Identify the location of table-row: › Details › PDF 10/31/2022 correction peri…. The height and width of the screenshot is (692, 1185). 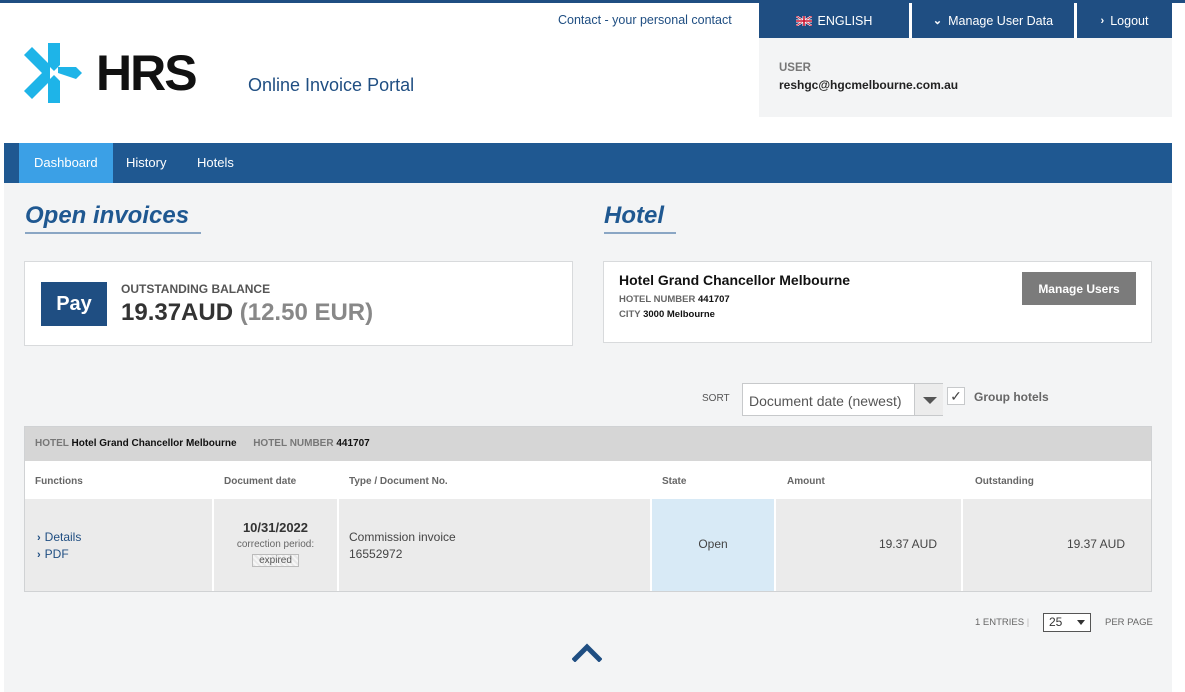
(588, 545).